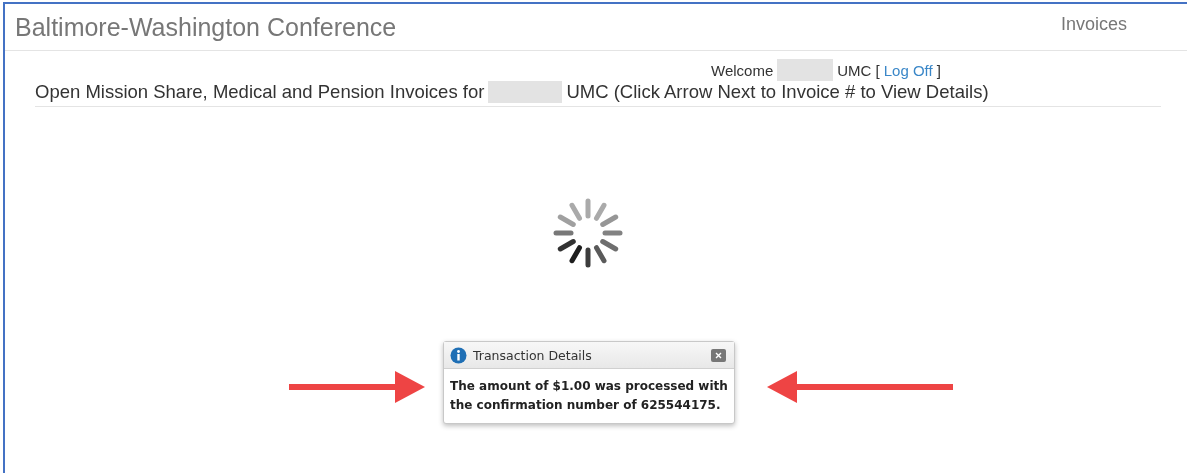 Image resolution: width=1188 pixels, height=473 pixels. Describe the element at coordinates (589, 396) in the screenshot. I see `dialog-message: The amount of $1.00 was processed with the confirmation number of 625544175.` at that location.